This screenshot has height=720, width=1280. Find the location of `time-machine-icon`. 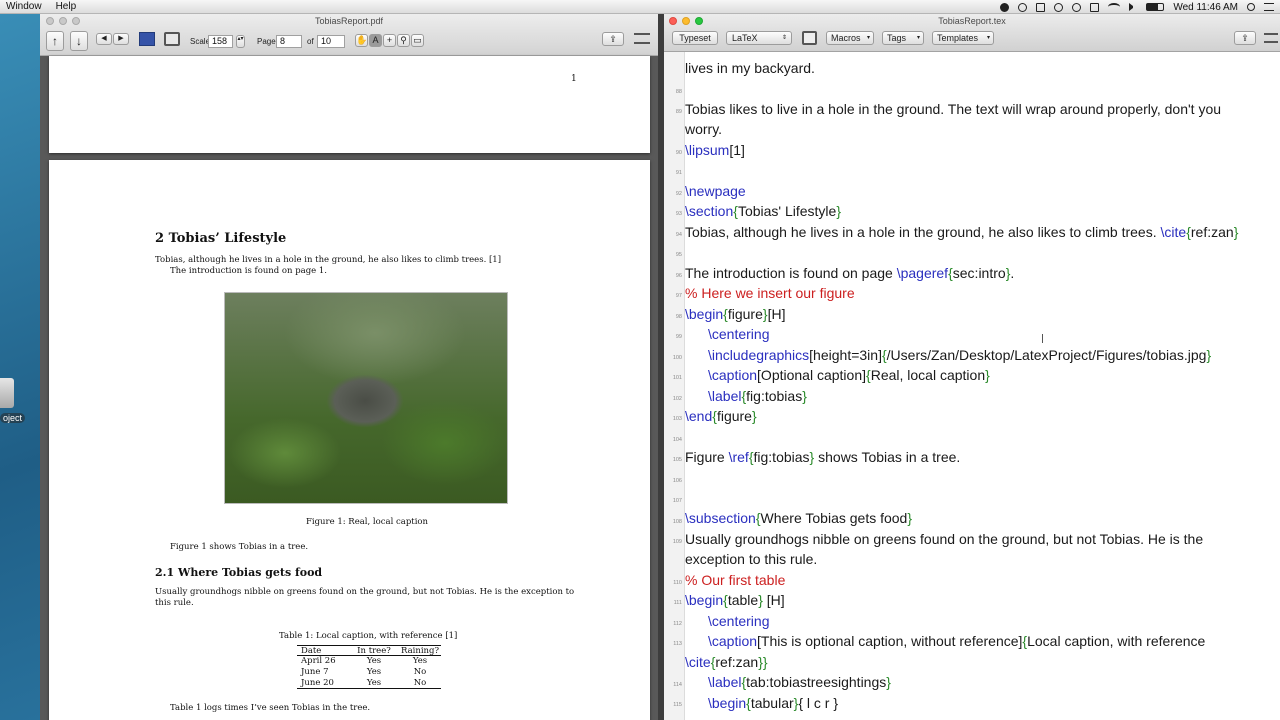

time-machine-icon is located at coordinates (1059, 7).